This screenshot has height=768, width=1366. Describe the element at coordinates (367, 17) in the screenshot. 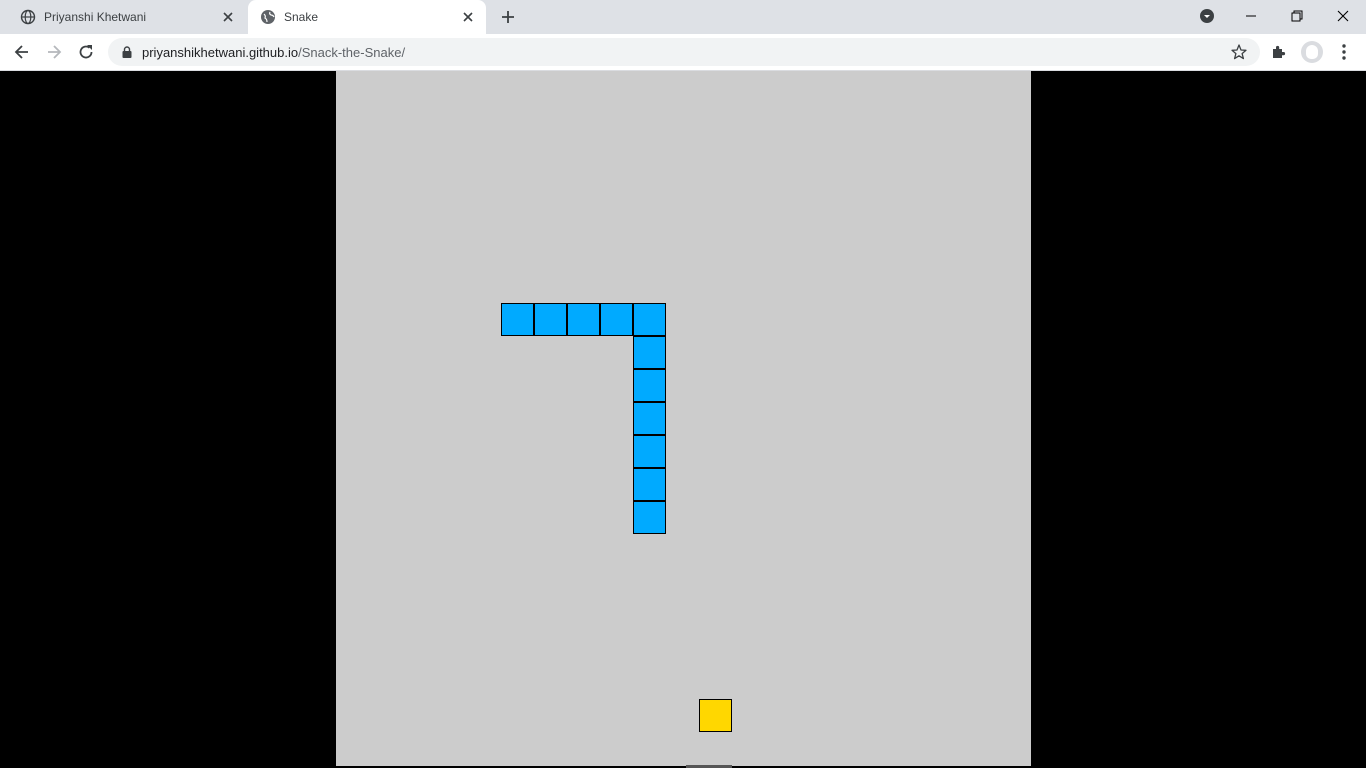

I see `tab-snake: Snake` at that location.